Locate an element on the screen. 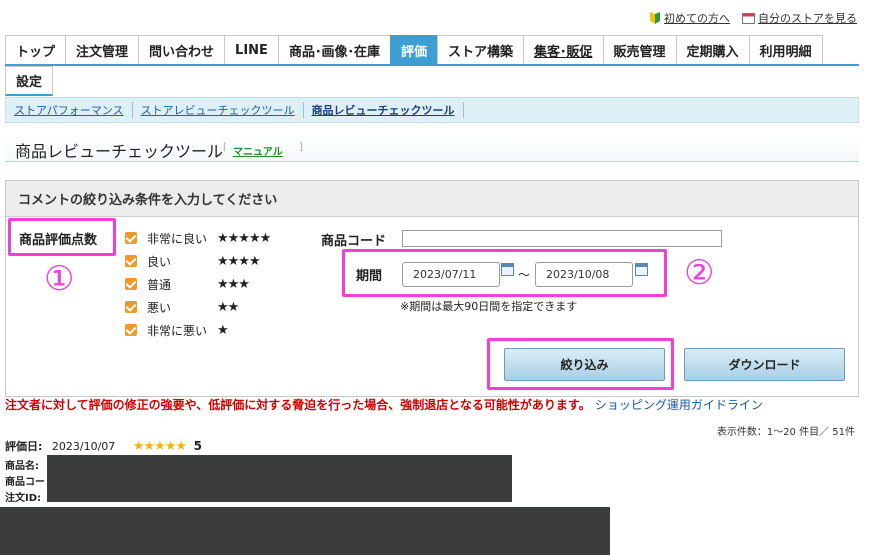 The image size is (869, 555). rating-option: 良い ★★★★ is located at coordinates (193, 261).